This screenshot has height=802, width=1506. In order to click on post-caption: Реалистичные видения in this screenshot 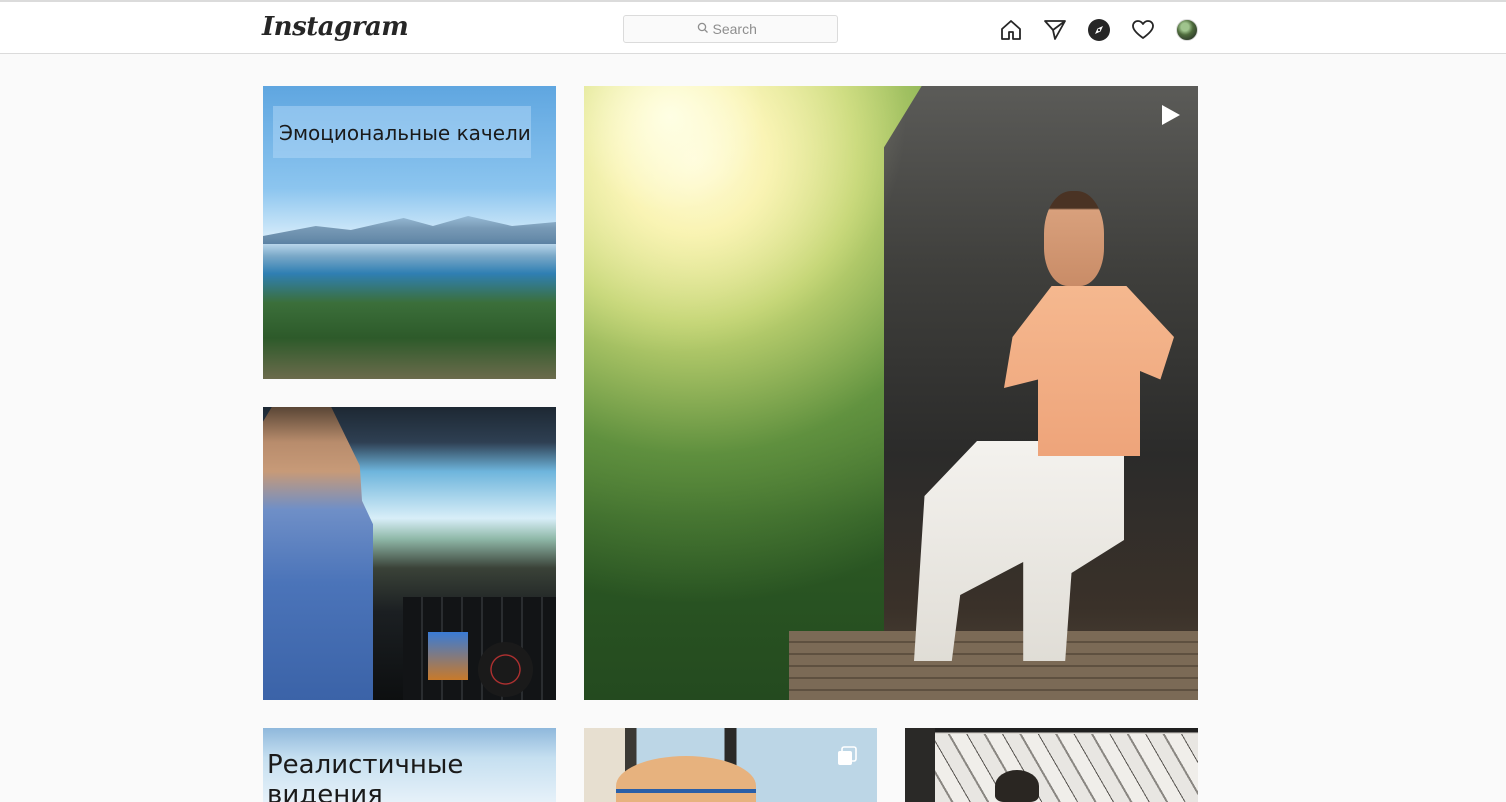, I will do `click(365, 776)`.